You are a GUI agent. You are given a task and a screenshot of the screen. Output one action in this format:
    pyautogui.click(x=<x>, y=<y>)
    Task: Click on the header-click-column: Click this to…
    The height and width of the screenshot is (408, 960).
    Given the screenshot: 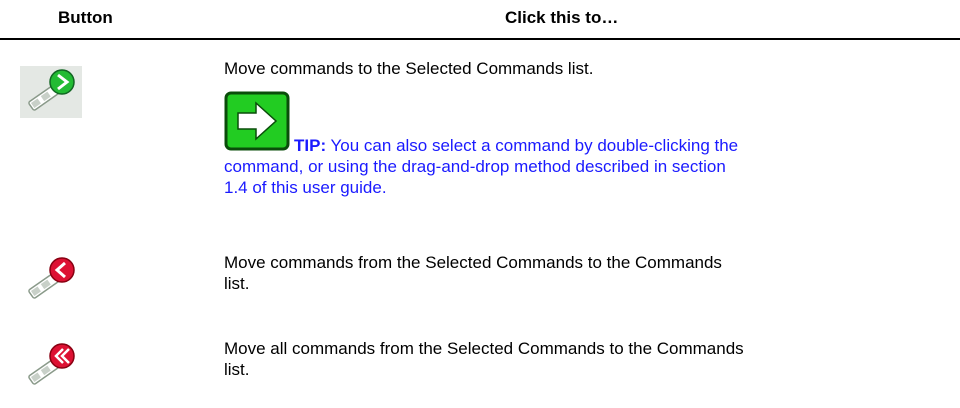 What is the action you would take?
    pyautogui.click(x=562, y=17)
    